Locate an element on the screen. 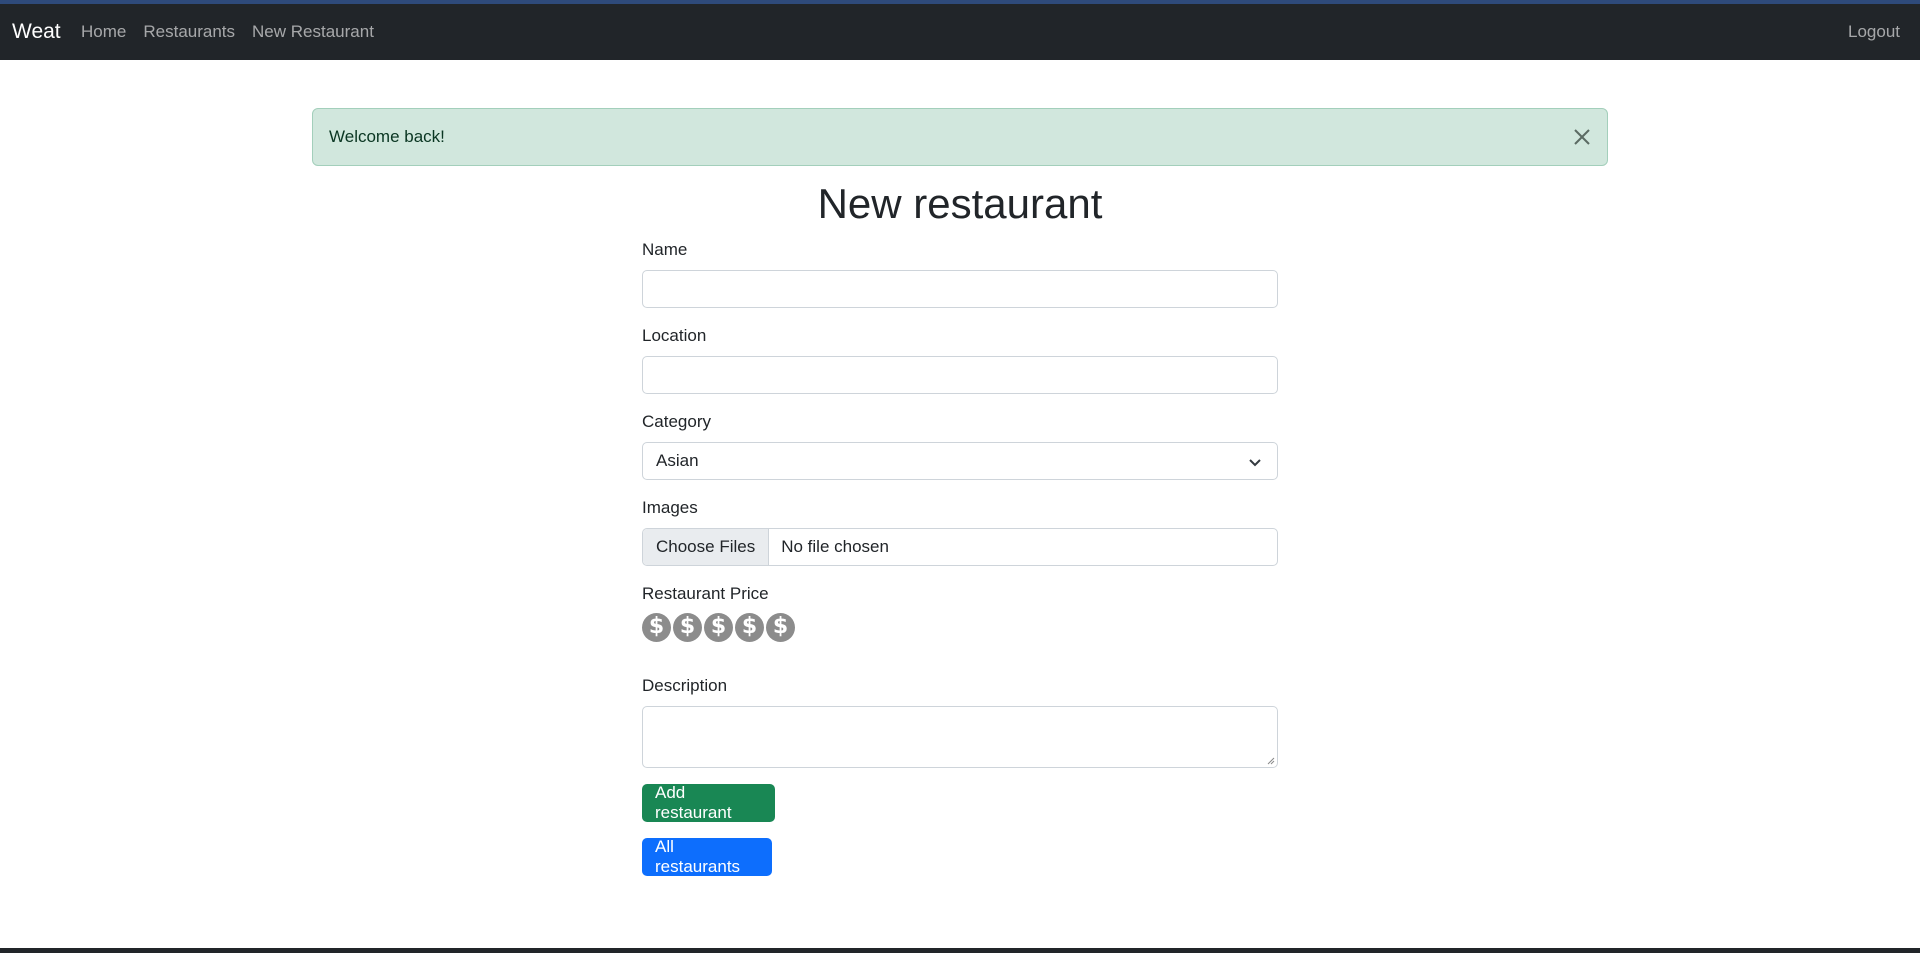  description-label: Description is located at coordinates (685, 685).